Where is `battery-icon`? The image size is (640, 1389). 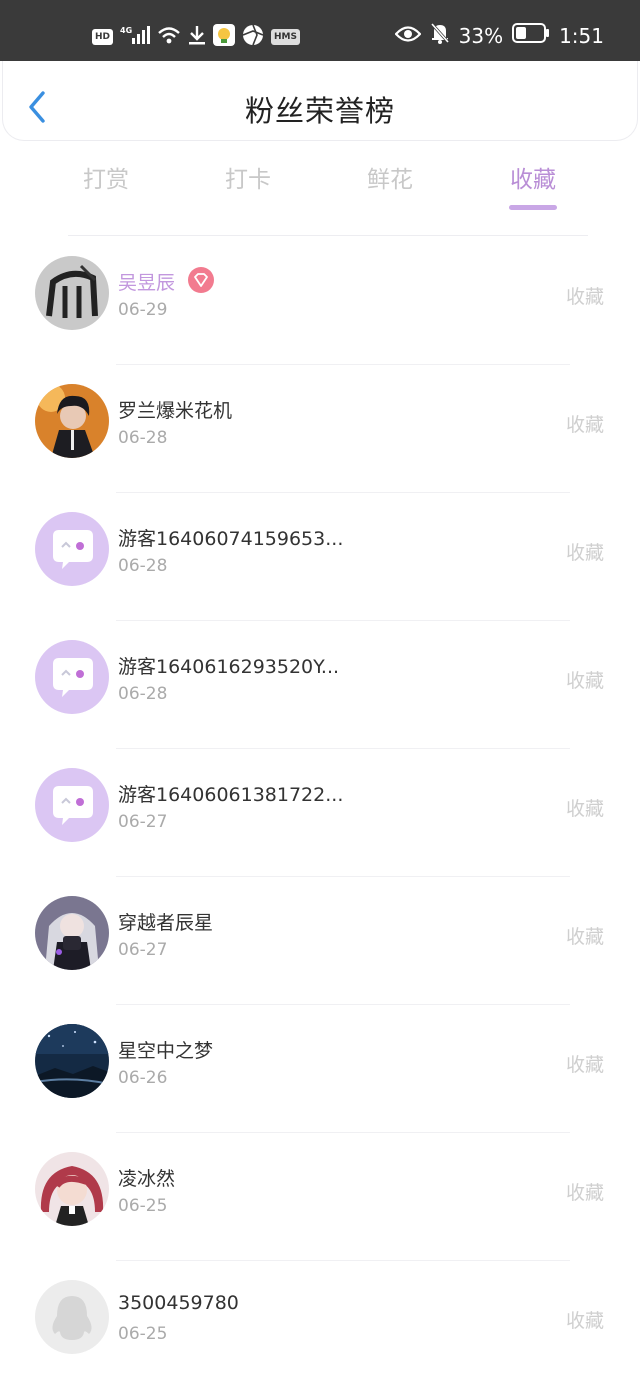
battery-icon is located at coordinates (531, 35).